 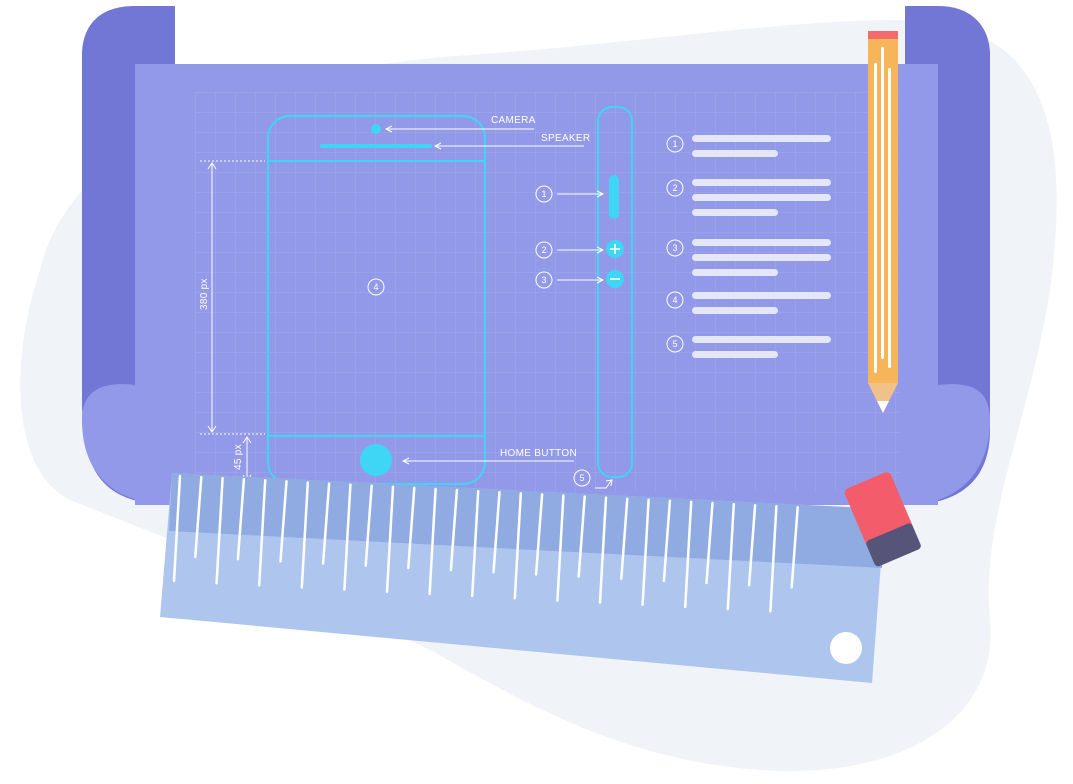 What do you see at coordinates (375, 287) in the screenshot?
I see `marker-screen: 4` at bounding box center [375, 287].